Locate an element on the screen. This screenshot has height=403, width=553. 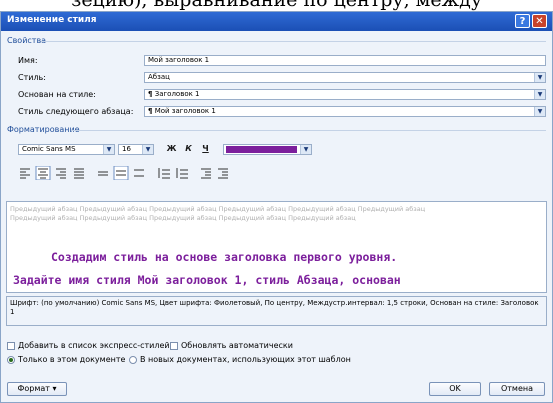
size-select: 16 ▼ is located at coordinates (136, 149).